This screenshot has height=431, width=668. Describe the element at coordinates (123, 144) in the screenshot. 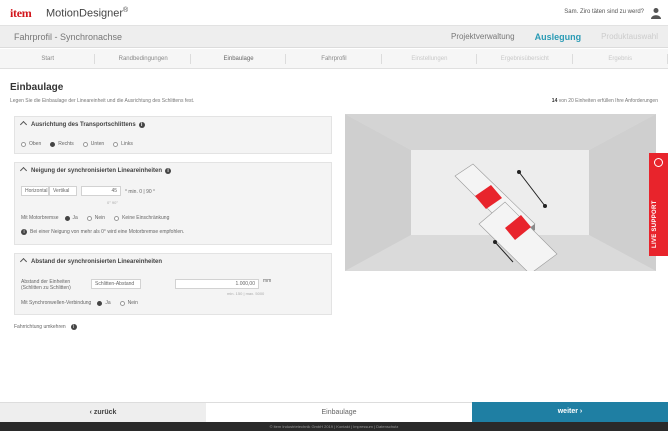

I see `radio-links: Links` at that location.